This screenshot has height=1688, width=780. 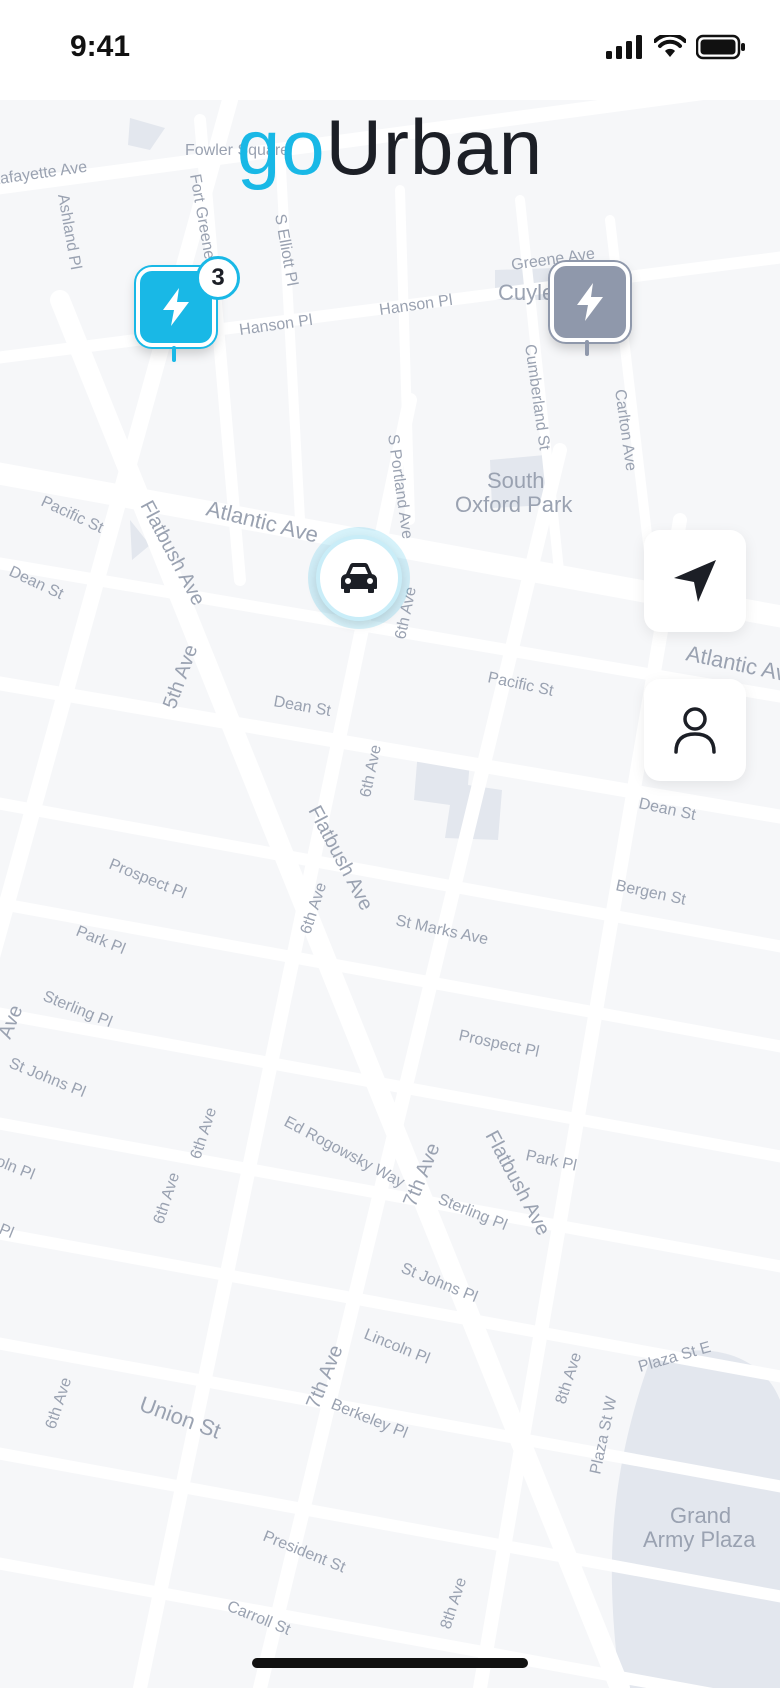 I want to click on wifi-icon, so click(x=670, y=46).